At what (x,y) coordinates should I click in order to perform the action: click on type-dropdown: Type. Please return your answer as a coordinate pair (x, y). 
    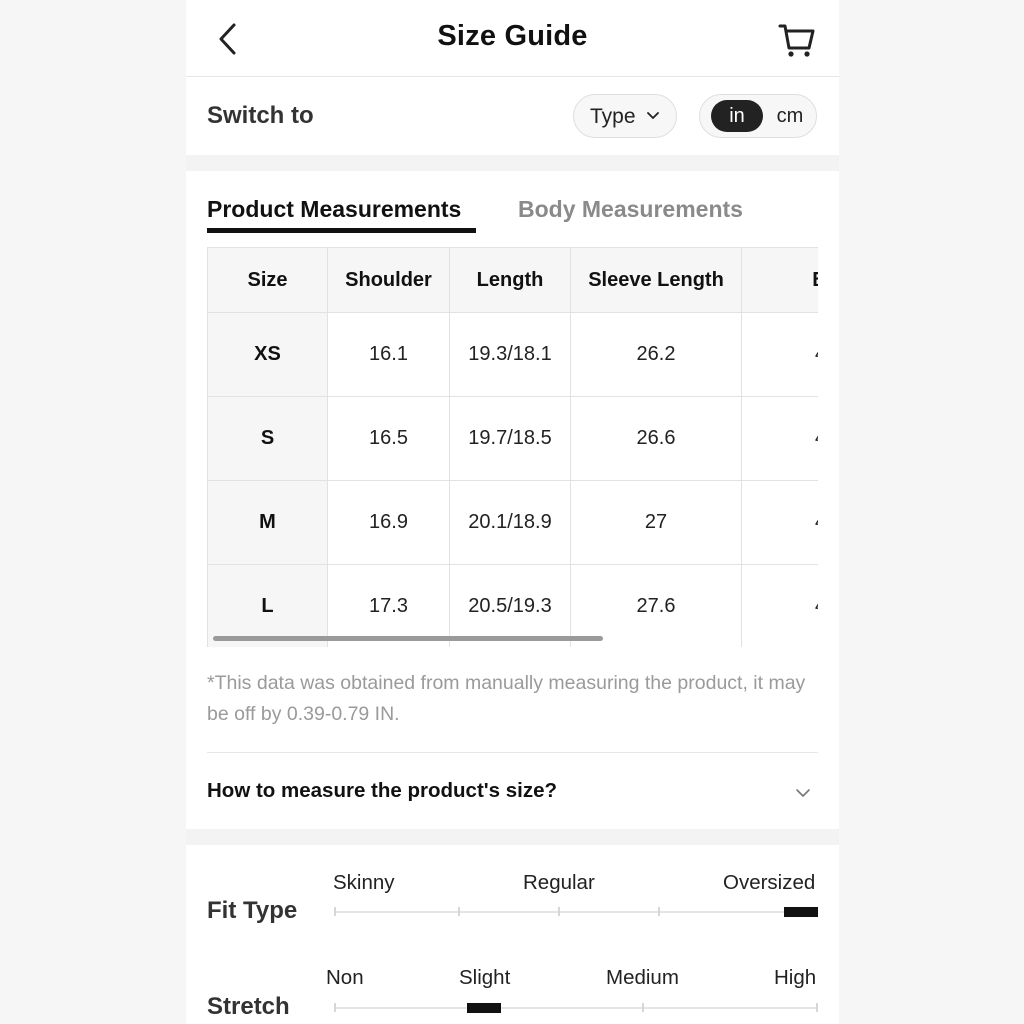
    Looking at the image, I should click on (625, 116).